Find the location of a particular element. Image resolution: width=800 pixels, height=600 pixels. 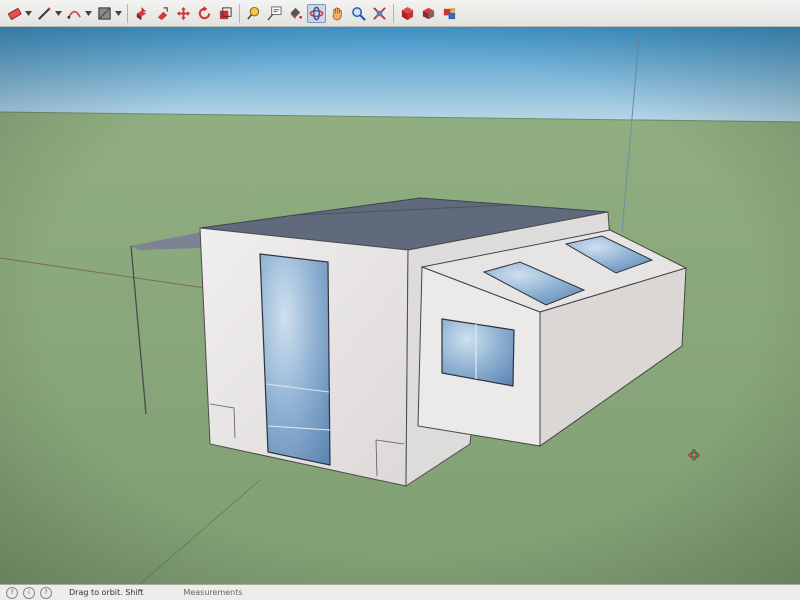

follow-me-icon is located at coordinates (162, 13).